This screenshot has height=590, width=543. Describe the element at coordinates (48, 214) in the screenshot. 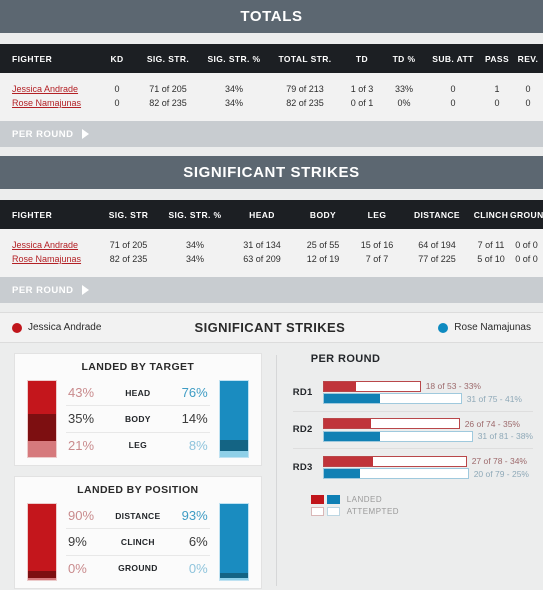

I see `sigstr-col-fighter: FIGHTER` at that location.